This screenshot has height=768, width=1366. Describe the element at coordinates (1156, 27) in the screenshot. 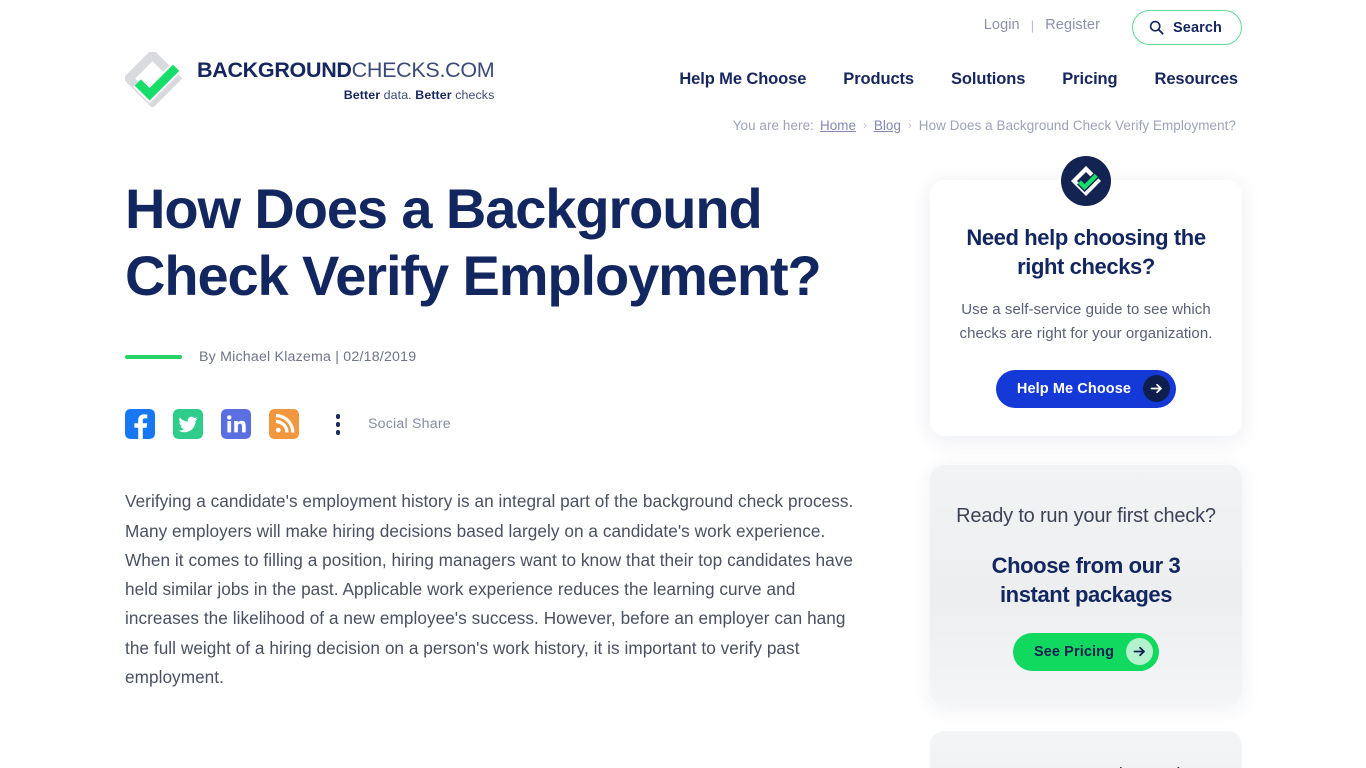

I see `search-icon` at that location.